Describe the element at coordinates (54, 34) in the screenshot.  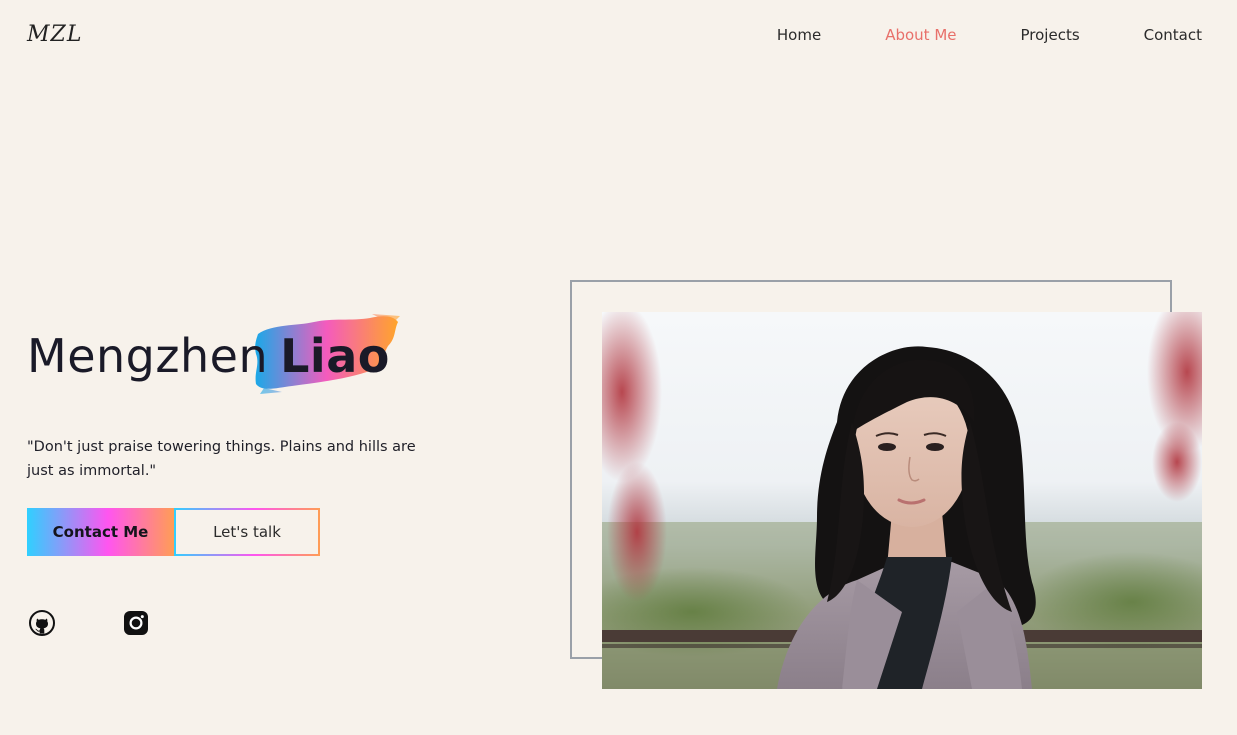
I see `site-logo: MZL` at that location.